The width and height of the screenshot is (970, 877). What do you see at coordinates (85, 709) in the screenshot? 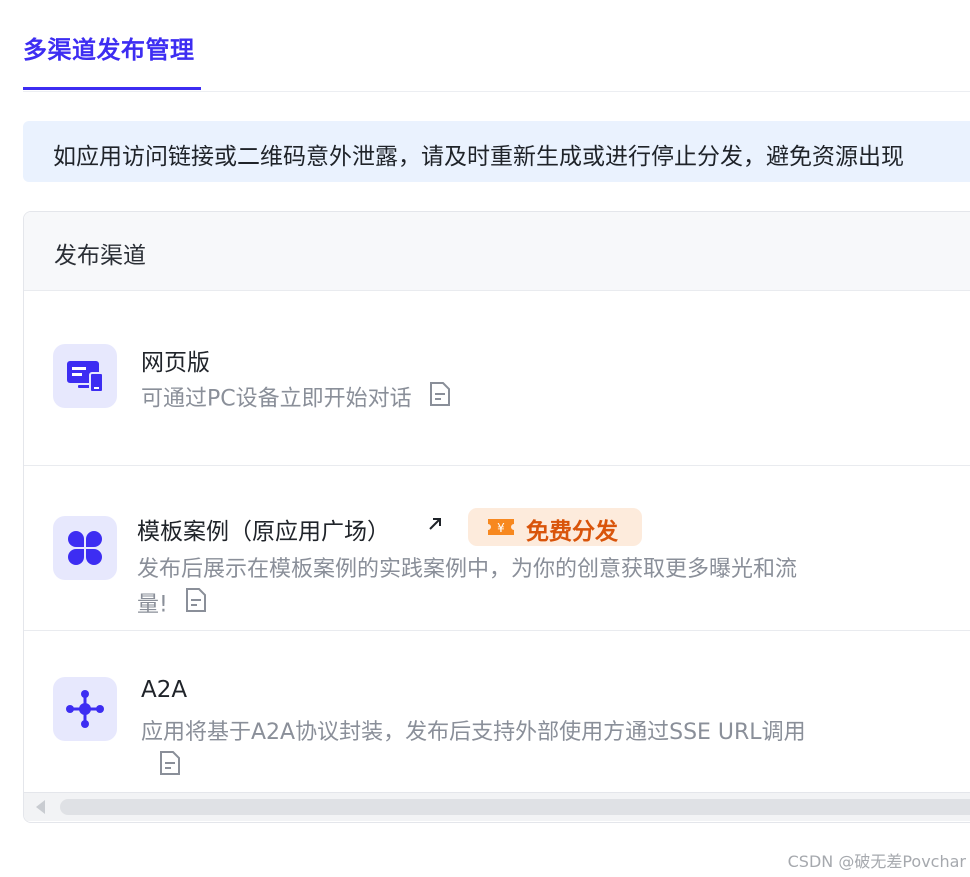
I see `network-node-icon` at bounding box center [85, 709].